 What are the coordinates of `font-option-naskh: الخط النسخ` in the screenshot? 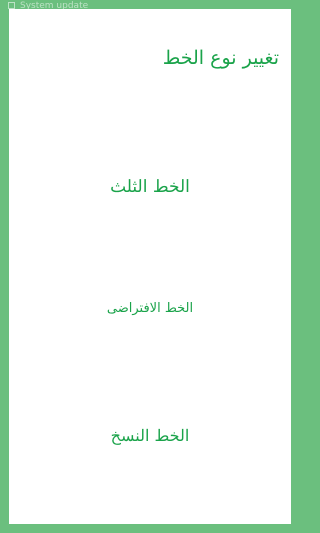 It's located at (150, 435).